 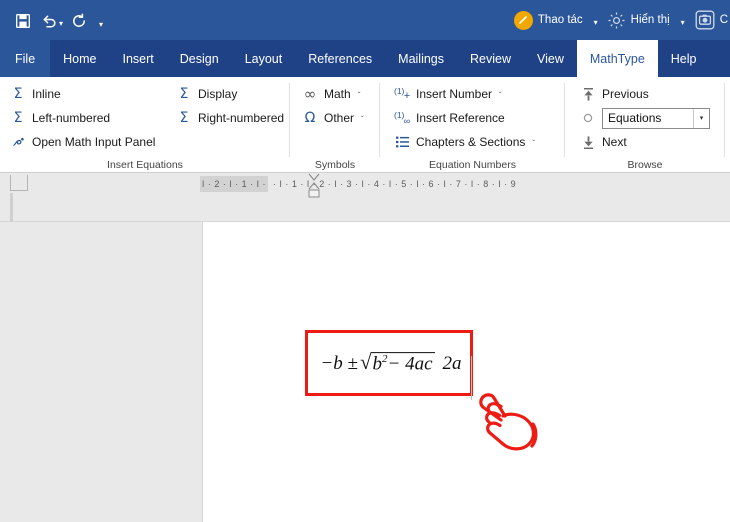 I want to click on tab-mathtype: MathType, so click(x=617, y=58).